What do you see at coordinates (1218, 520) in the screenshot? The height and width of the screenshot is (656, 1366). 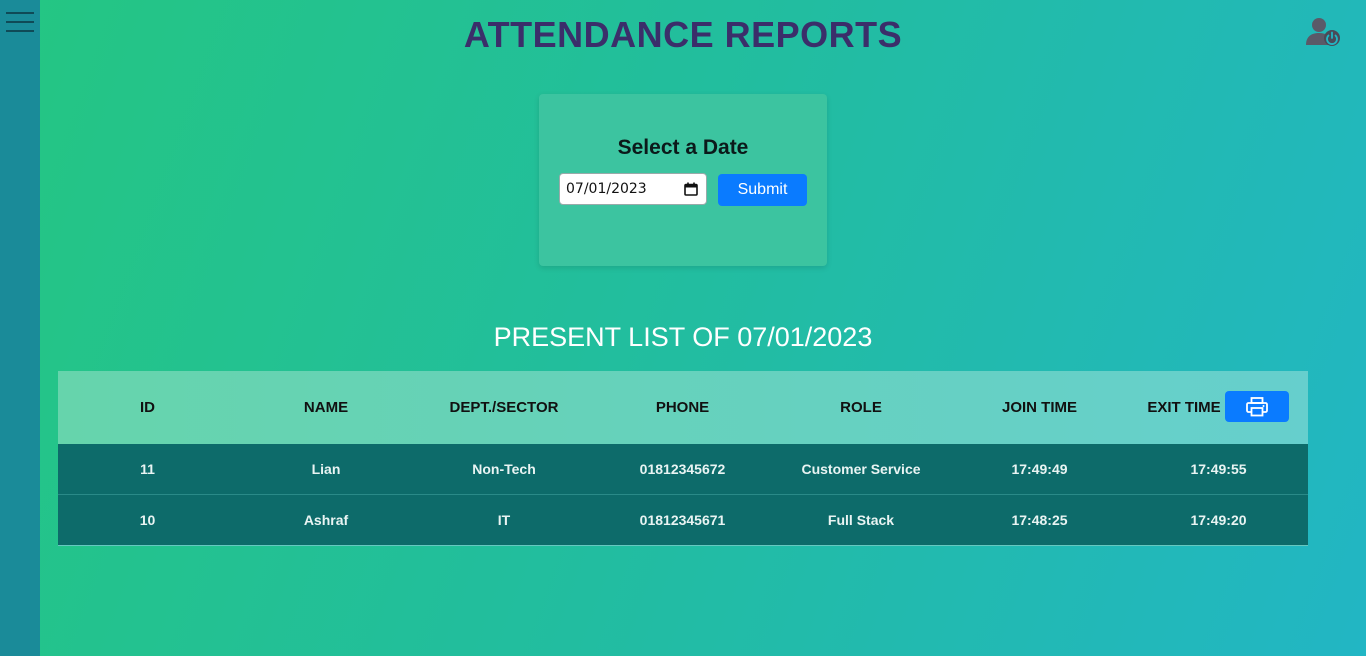 I see `cell-exit-time: 17:49:20` at bounding box center [1218, 520].